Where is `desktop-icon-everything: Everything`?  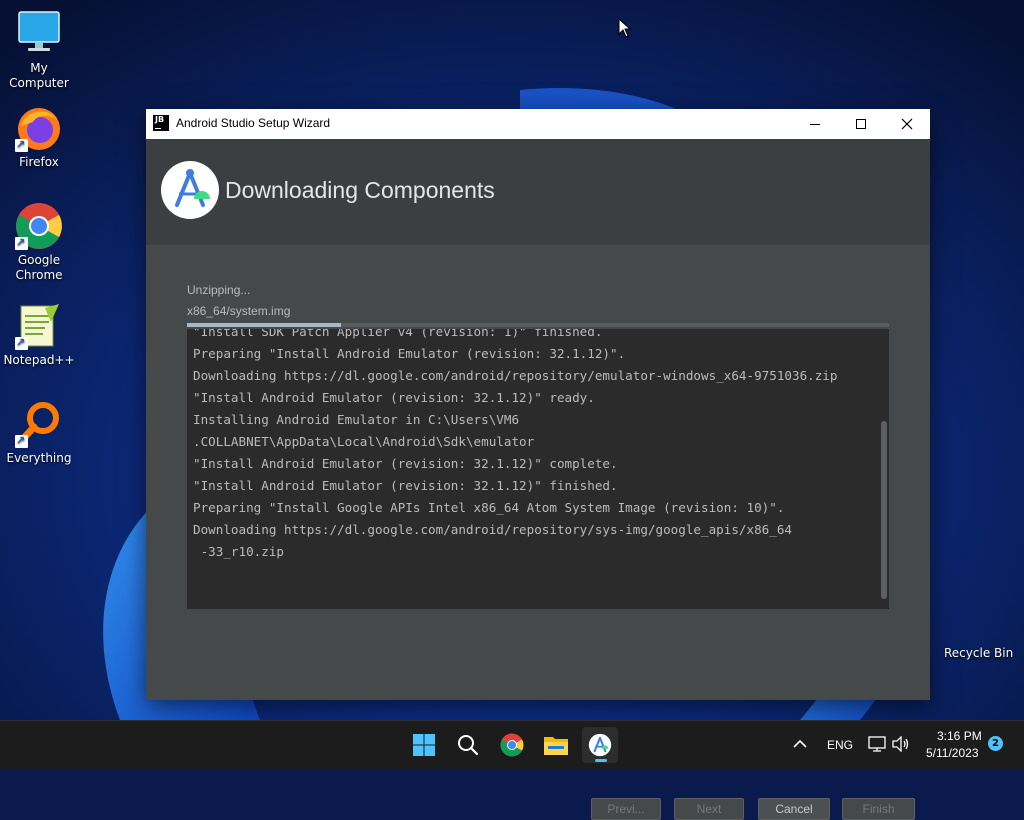
desktop-icon-everything: Everything is located at coordinates (39, 433).